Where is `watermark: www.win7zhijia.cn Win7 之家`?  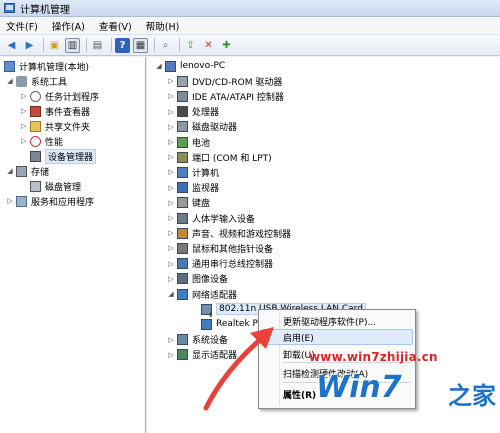 watermark: www.win7zhijia.cn Win7 之家 is located at coordinates (398, 390).